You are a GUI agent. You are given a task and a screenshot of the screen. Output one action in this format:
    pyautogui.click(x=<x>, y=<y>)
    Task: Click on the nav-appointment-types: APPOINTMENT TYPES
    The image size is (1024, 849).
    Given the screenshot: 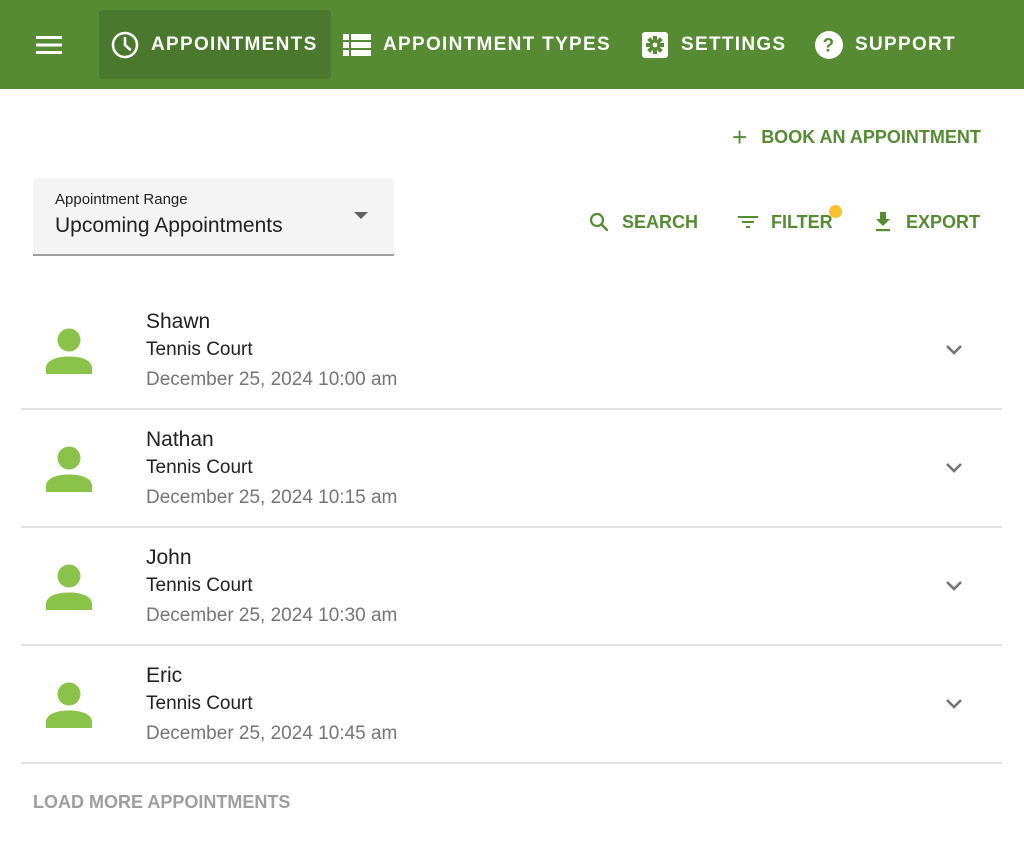 What is the action you would take?
    pyautogui.click(x=477, y=44)
    